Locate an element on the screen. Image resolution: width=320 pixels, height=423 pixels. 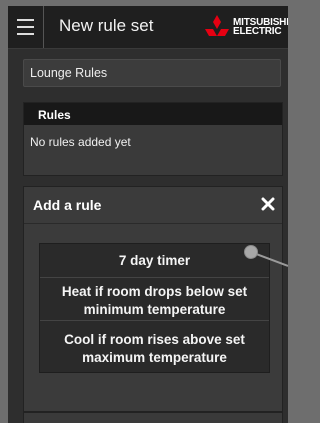
rule-set-name-input: Lounge Rules is located at coordinates (152, 73).